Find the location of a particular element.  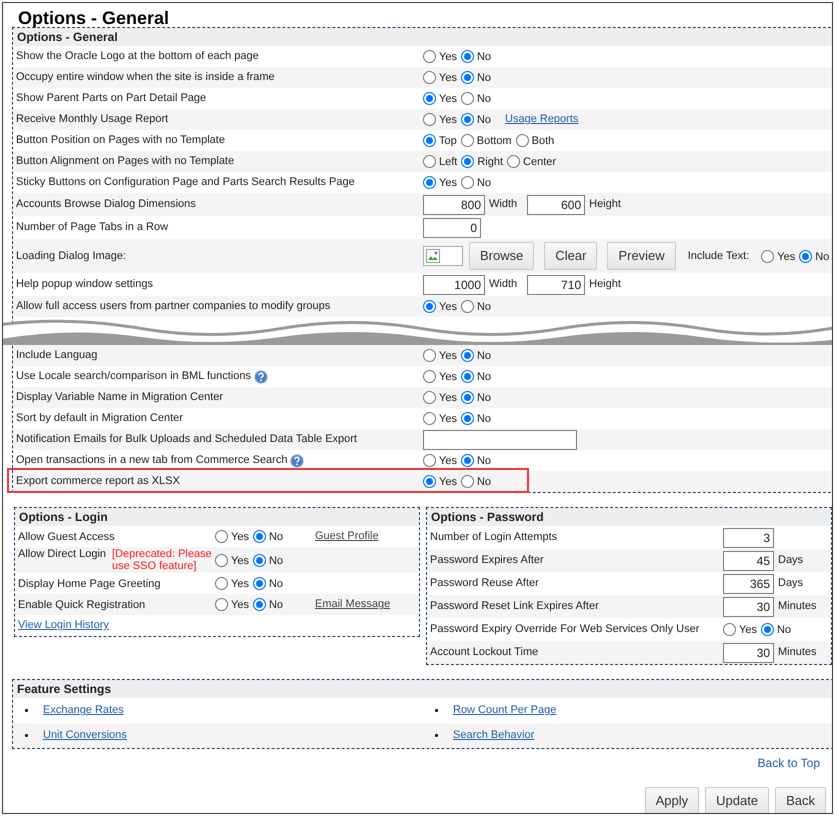

button: Browse is located at coordinates (501, 256).